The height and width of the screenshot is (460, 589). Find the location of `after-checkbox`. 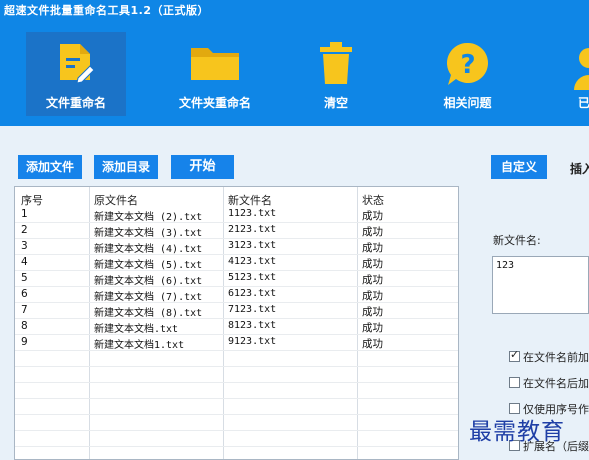

after-checkbox is located at coordinates (514, 382).